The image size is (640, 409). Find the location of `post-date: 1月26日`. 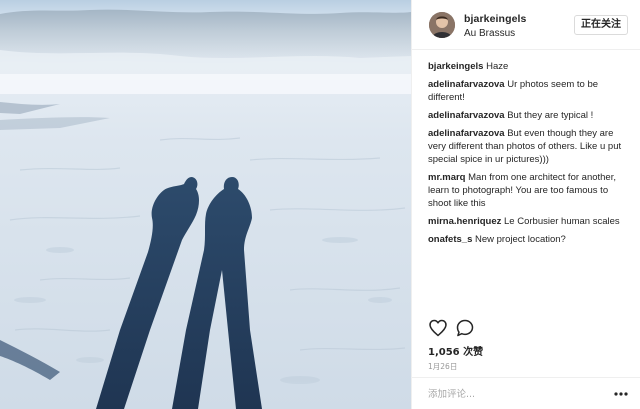

post-date: 1月26日 is located at coordinates (443, 366).